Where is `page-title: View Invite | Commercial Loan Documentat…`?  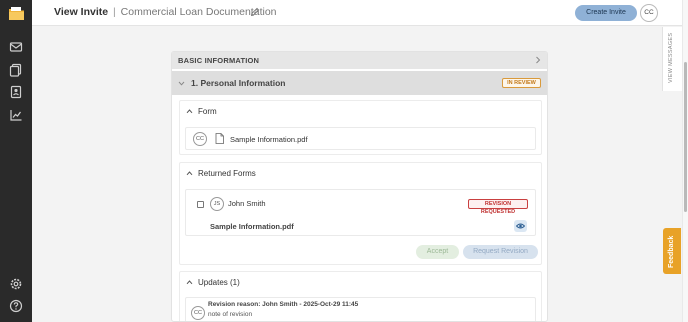 page-title: View Invite | Commercial Loan Documentat… is located at coordinates (165, 12).